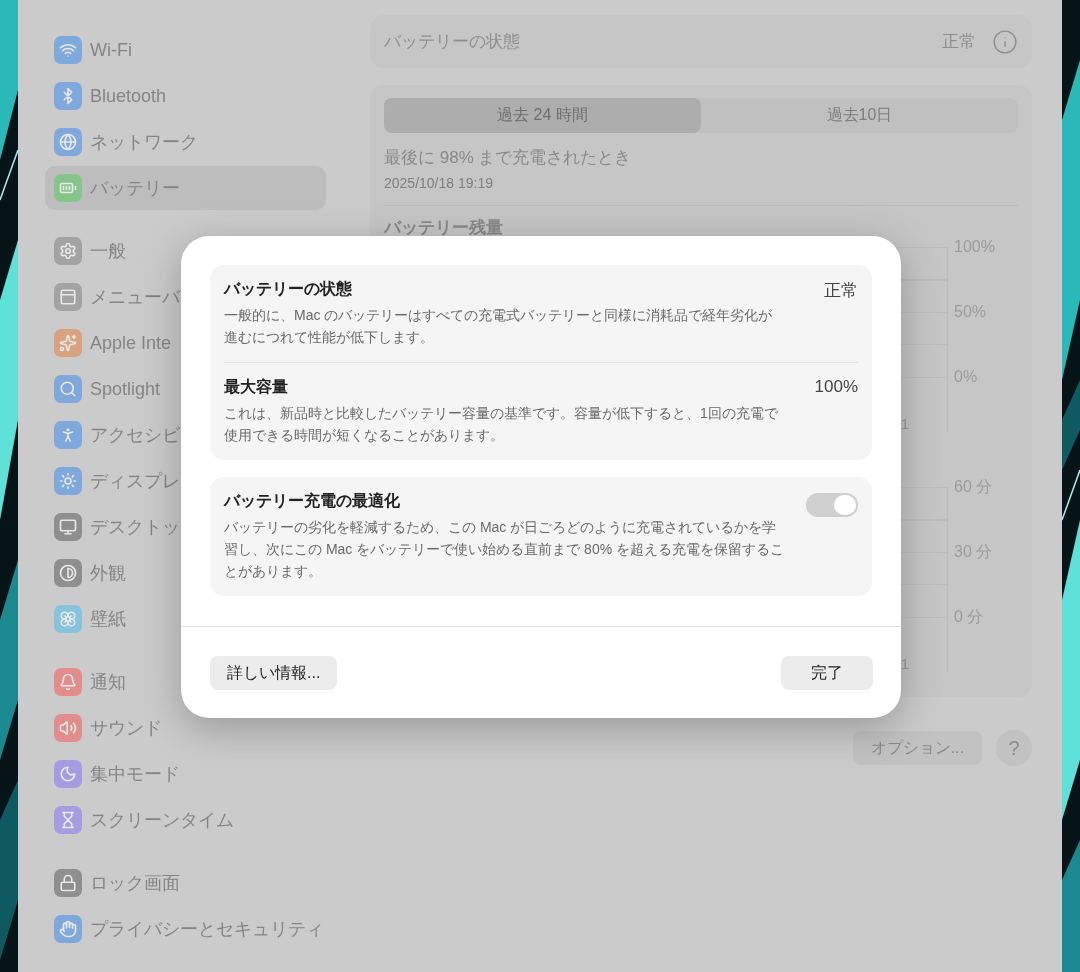 The height and width of the screenshot is (972, 1080). What do you see at coordinates (444, 228) in the screenshot?
I see `section-heading: バッテリー残量` at bounding box center [444, 228].